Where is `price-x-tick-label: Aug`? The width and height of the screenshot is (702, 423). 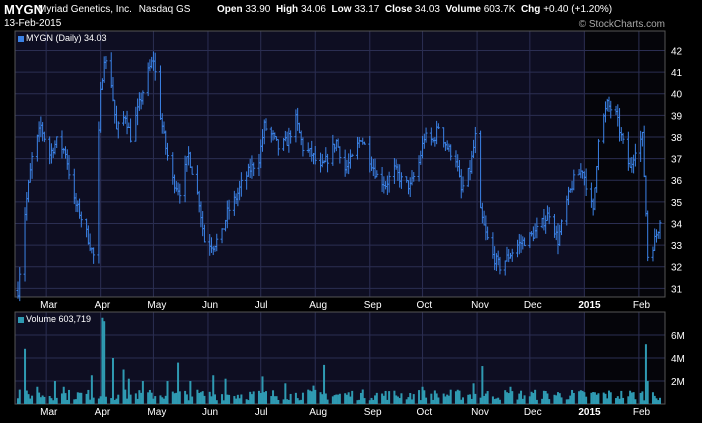
price-x-tick-label: Aug is located at coordinates (318, 305).